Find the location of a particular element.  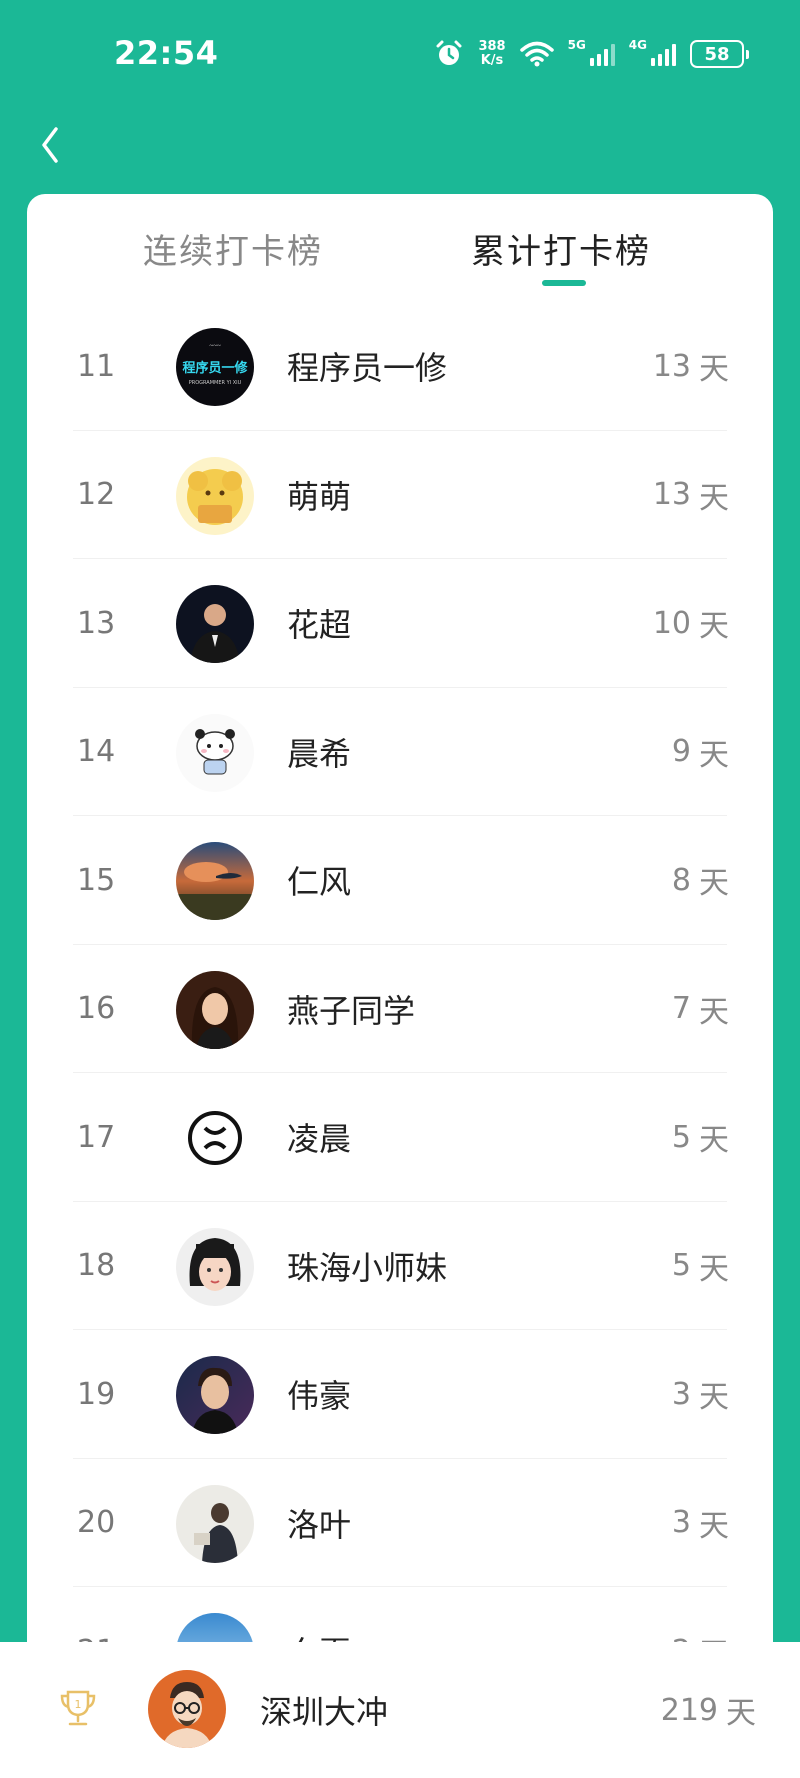

rank-number: 18 is located at coordinates (96, 1266).